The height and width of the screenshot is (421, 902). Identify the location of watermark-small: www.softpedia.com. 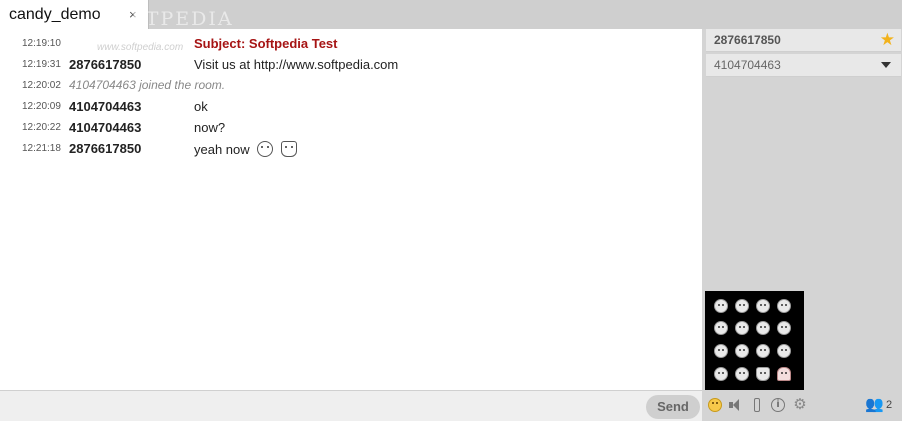
(140, 47).